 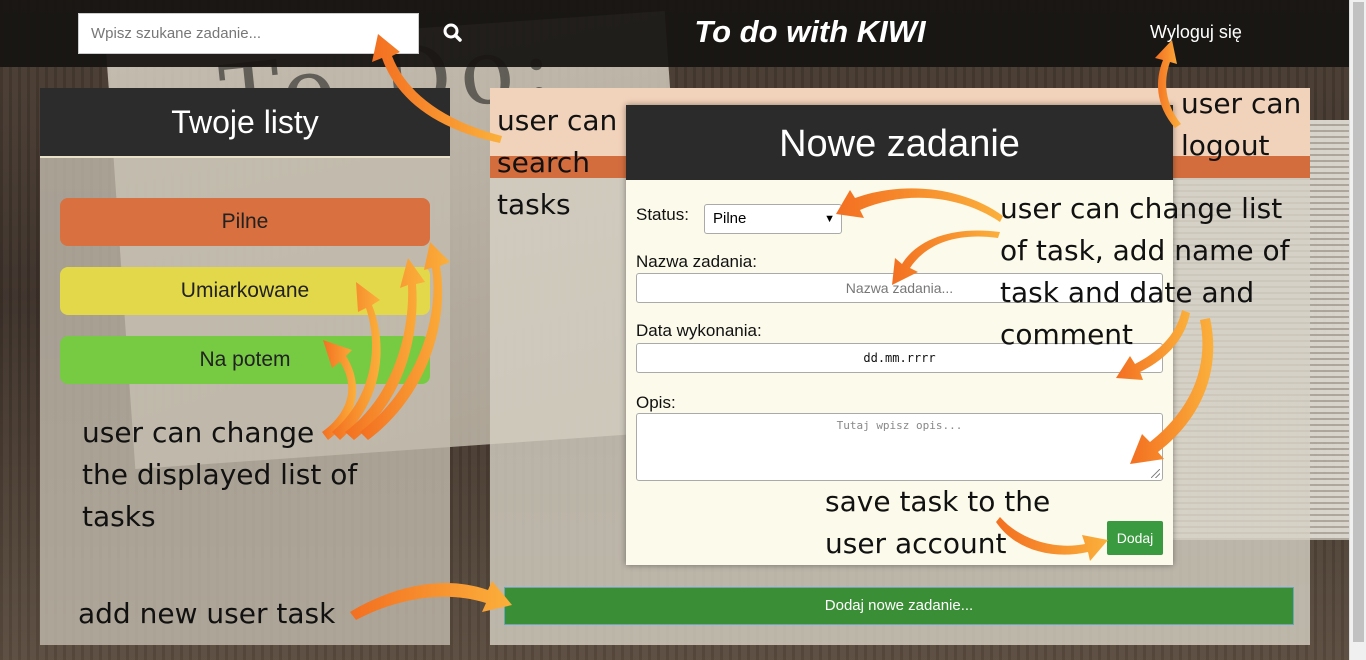 I want to click on annotation-line: task and date and, so click(x=1127, y=292).